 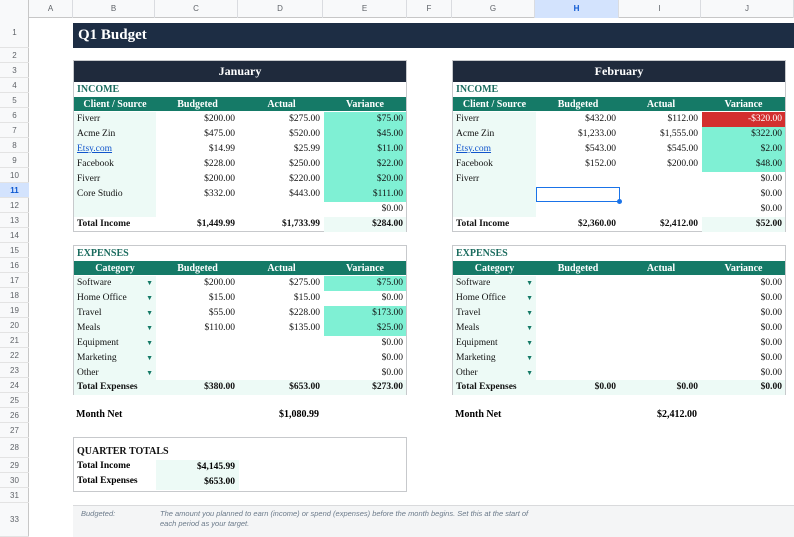 What do you see at coordinates (14, 325) in the screenshot?
I see `row-header: 20` at bounding box center [14, 325].